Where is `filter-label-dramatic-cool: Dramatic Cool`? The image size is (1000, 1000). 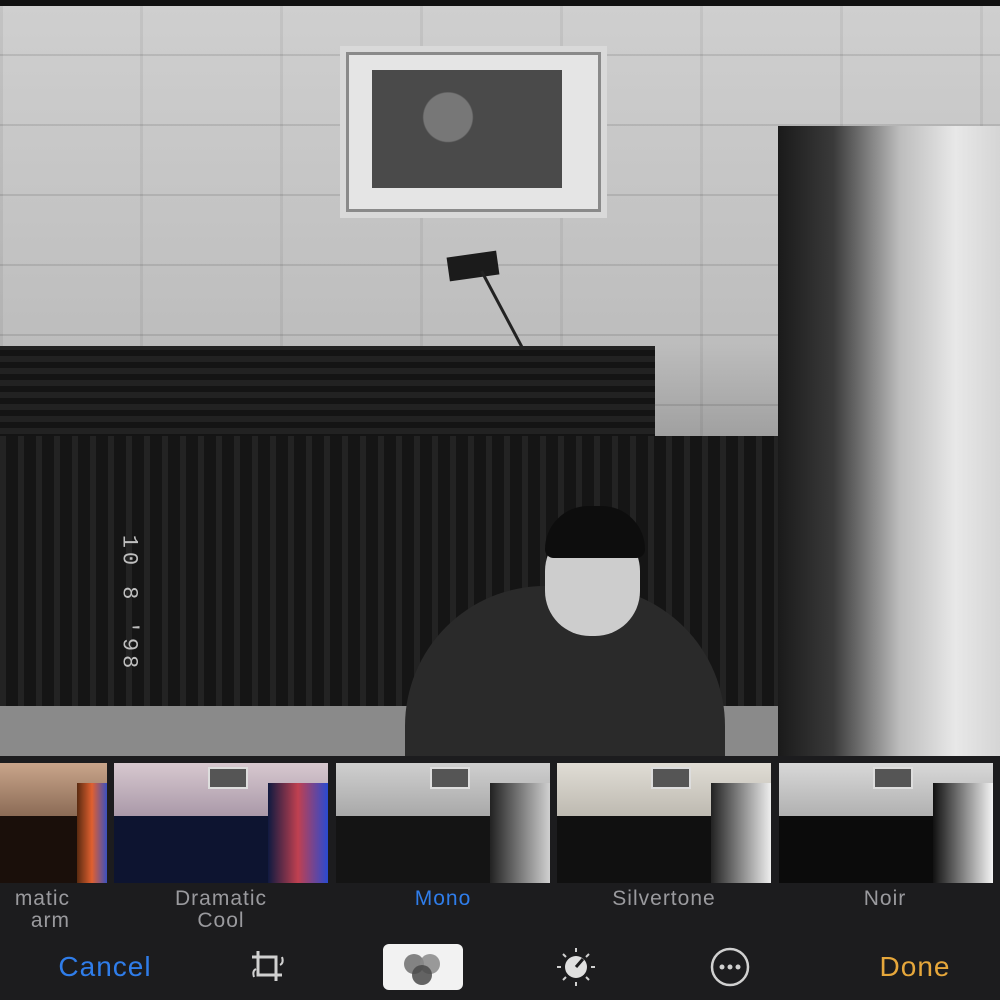 filter-label-dramatic-cool: Dramatic Cool is located at coordinates (221, 910).